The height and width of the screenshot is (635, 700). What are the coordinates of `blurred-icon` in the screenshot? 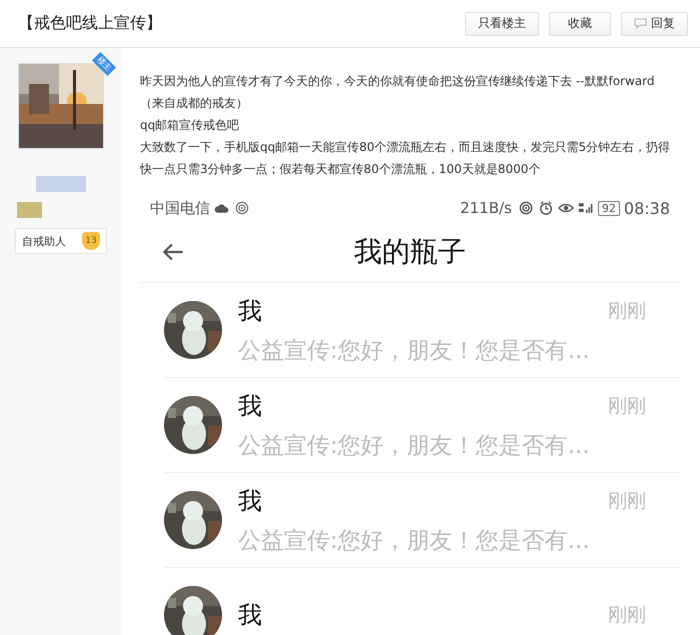 It's located at (29, 210).